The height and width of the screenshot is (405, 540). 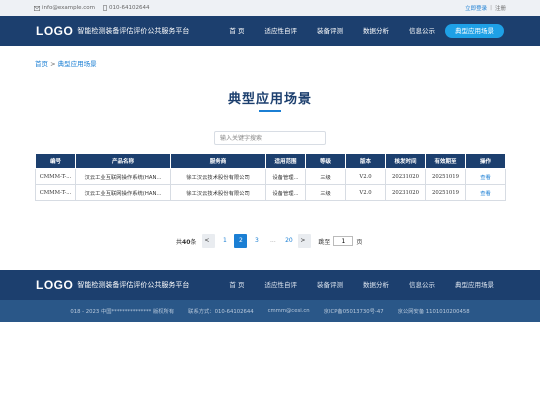 I want to click on goto-page: 跳至 页, so click(x=340, y=241).